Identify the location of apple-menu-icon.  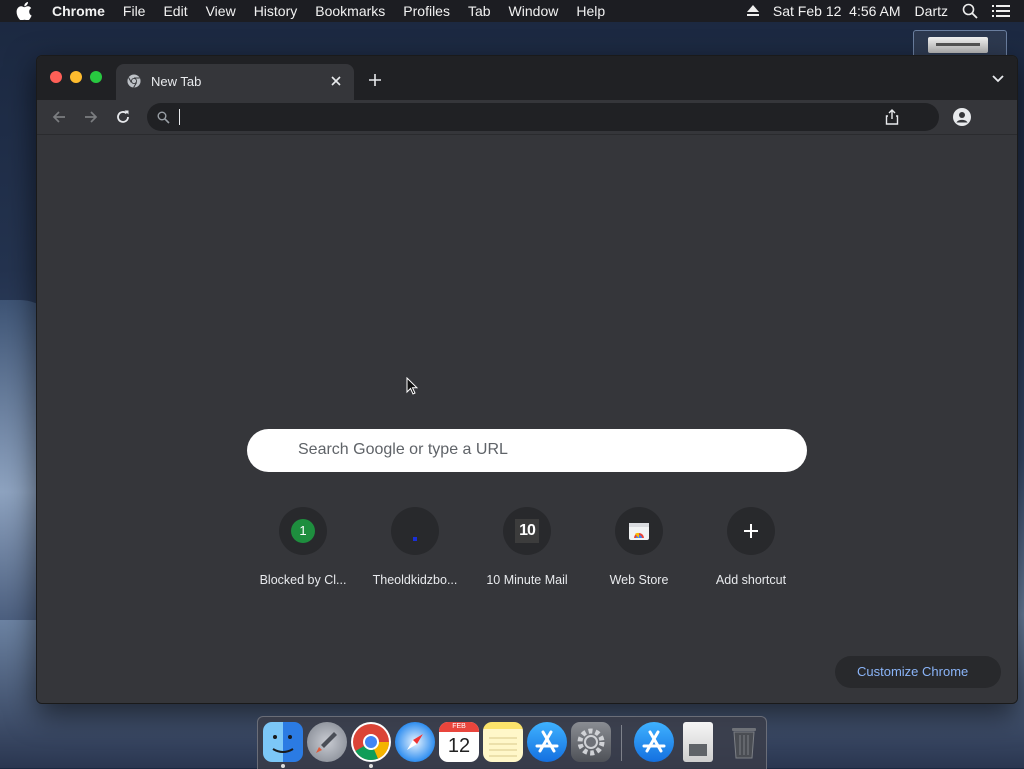
(25, 11).